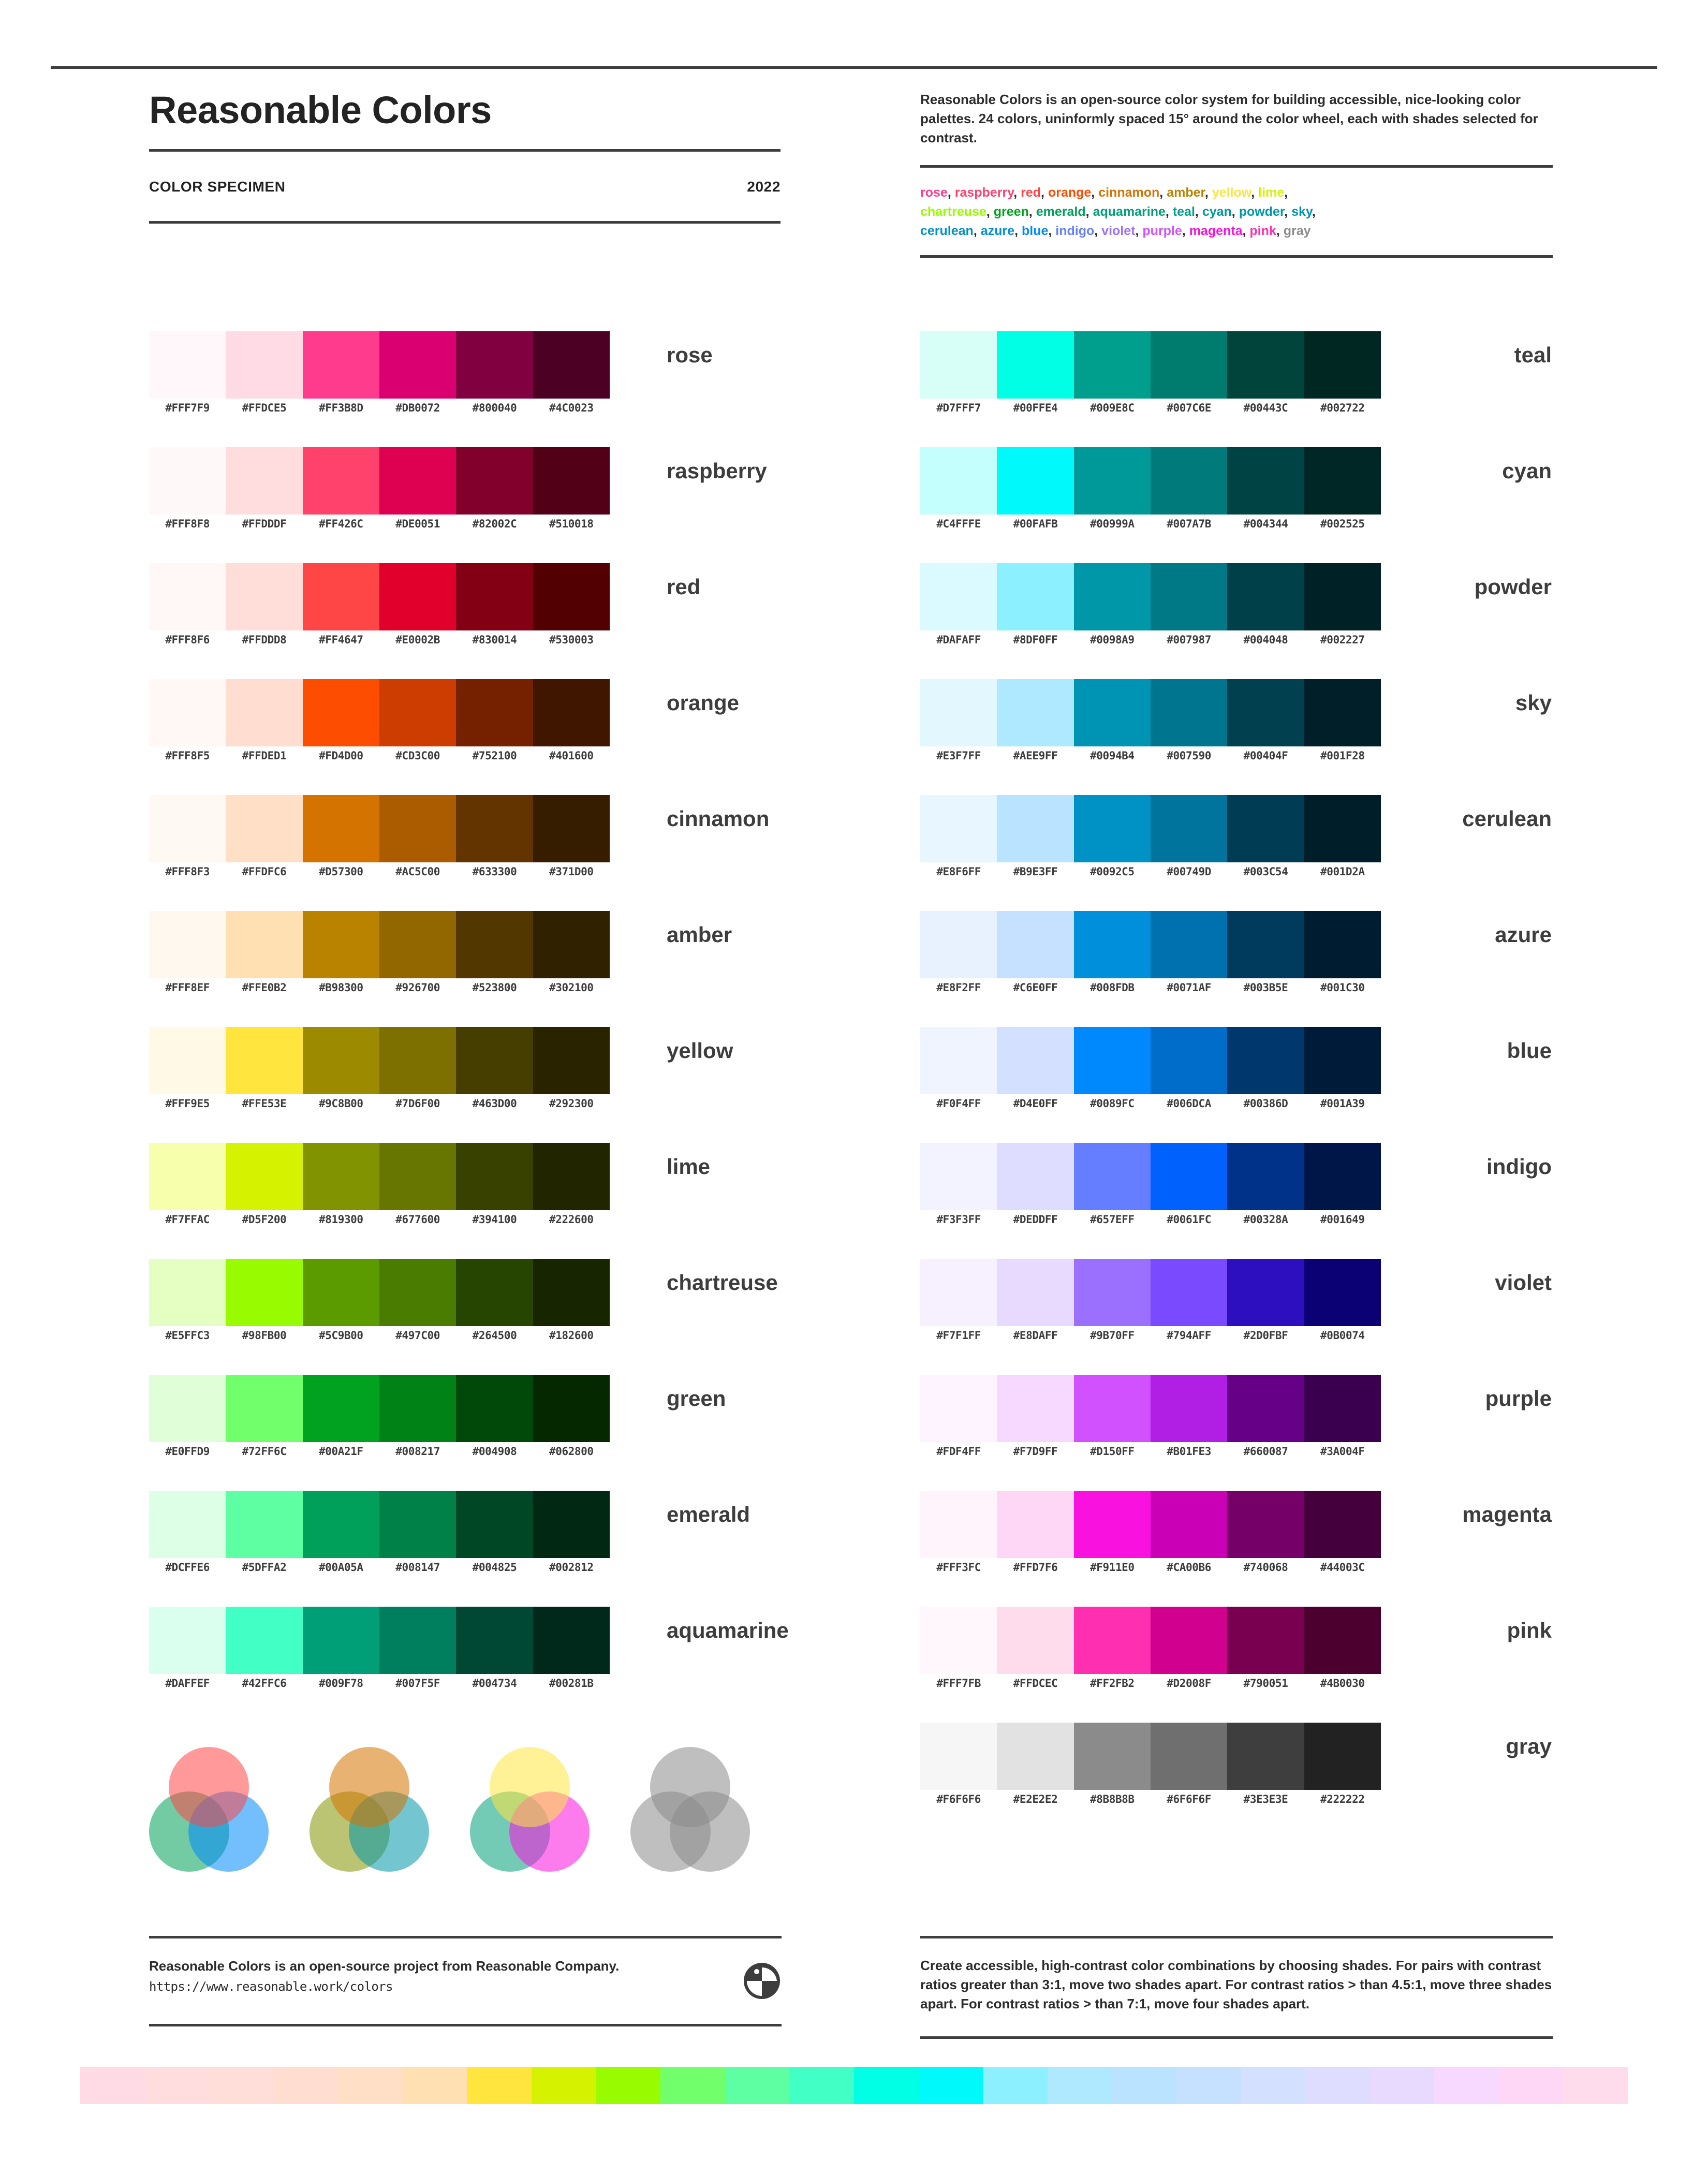  What do you see at coordinates (384, 1986) in the screenshot?
I see `footer-url: https://www.reasonable.work/colors` at bounding box center [384, 1986].